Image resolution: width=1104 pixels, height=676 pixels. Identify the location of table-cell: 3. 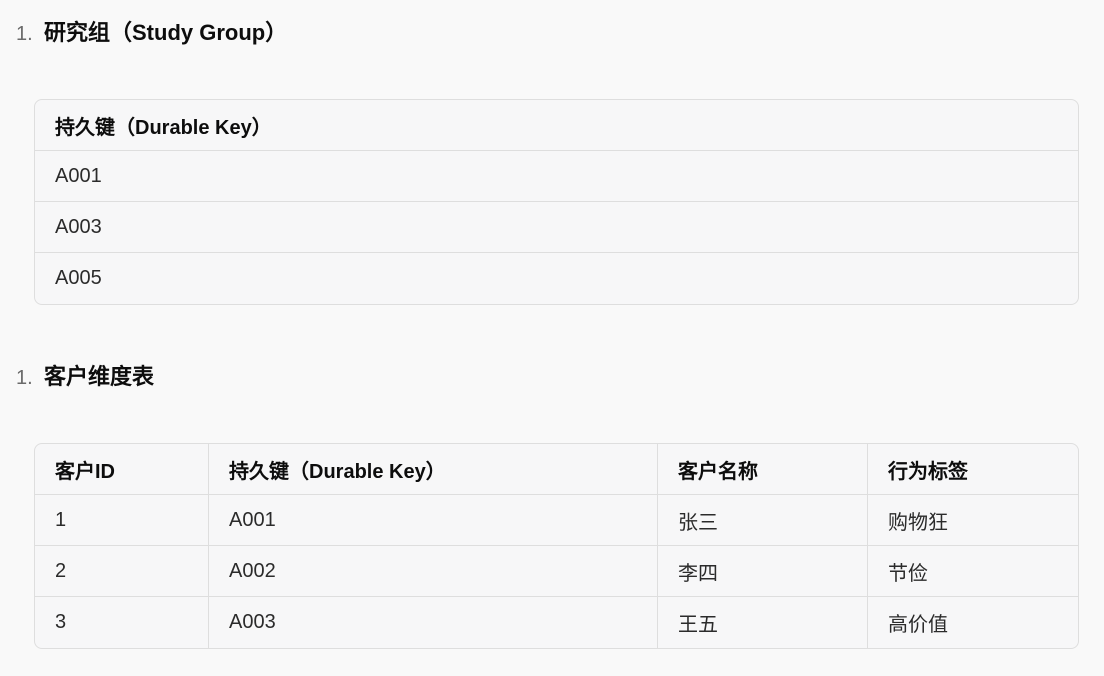
(61, 622).